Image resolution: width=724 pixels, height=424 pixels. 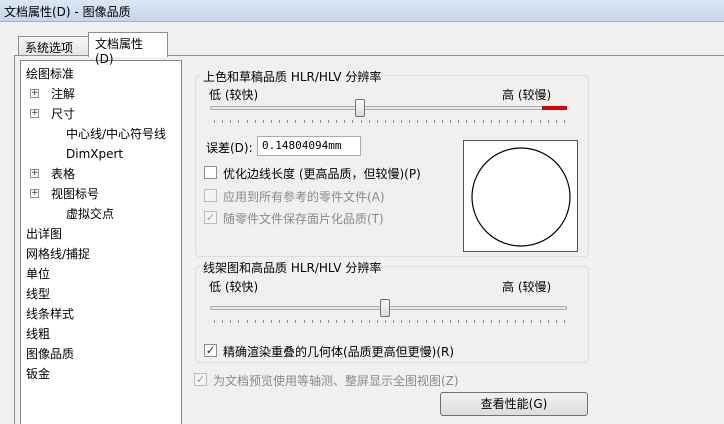 What do you see at coordinates (210, 217) in the screenshot?
I see `save-tessellation-checkbox: ✓` at bounding box center [210, 217].